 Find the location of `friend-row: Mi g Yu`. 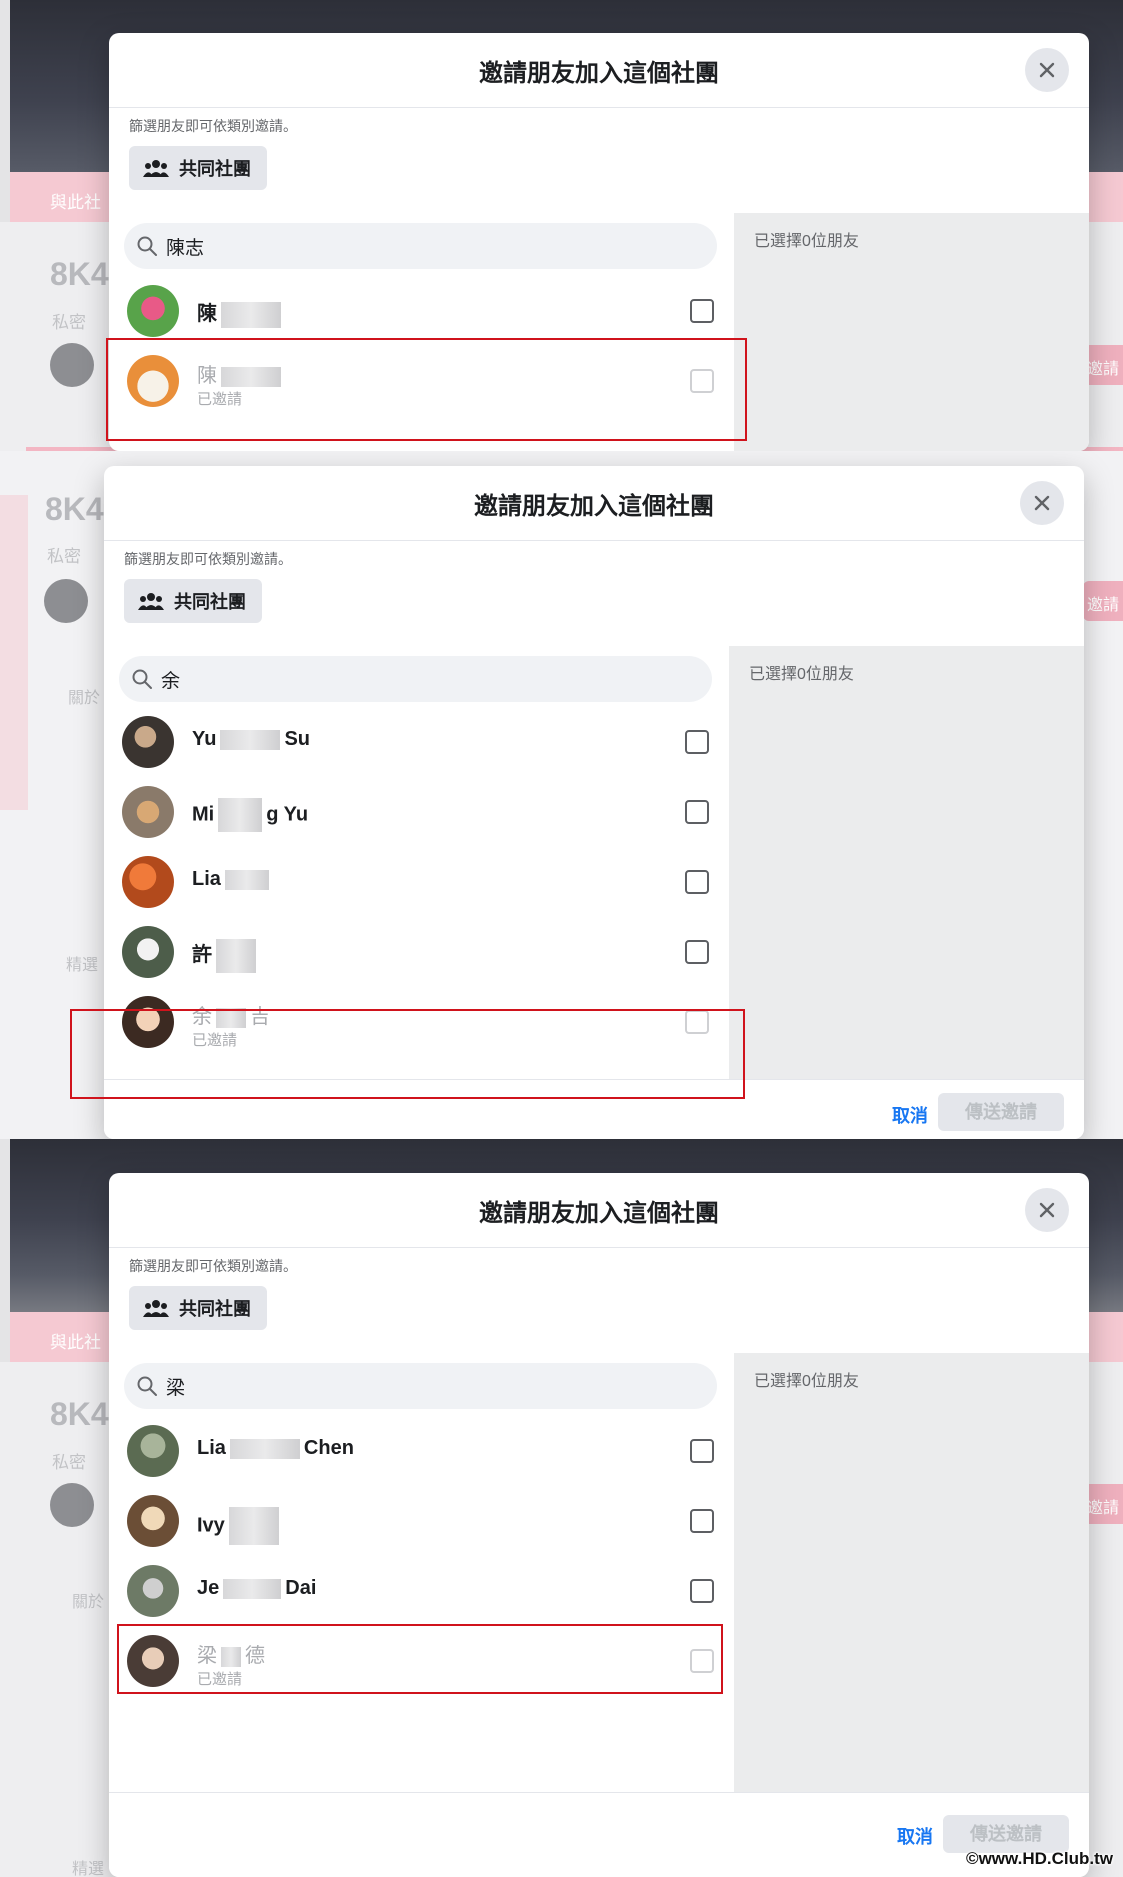

friend-row: Mi g Yu is located at coordinates (416, 811).